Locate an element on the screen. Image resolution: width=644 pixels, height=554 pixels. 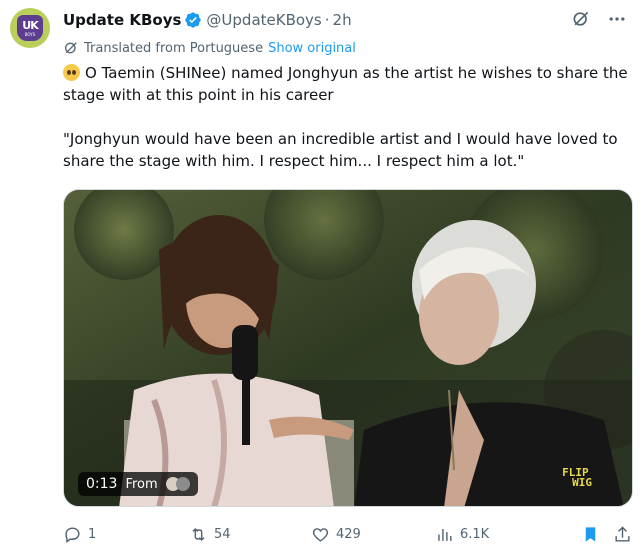
heart-icon is located at coordinates (320, 534).